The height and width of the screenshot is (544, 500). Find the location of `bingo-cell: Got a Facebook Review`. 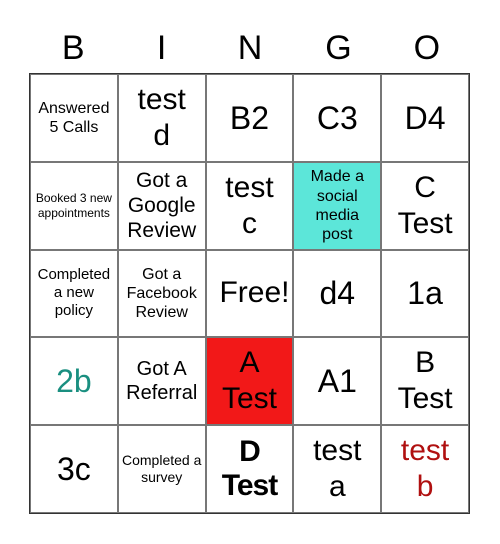

bingo-cell: Got a Facebook Review is located at coordinates (161, 293).